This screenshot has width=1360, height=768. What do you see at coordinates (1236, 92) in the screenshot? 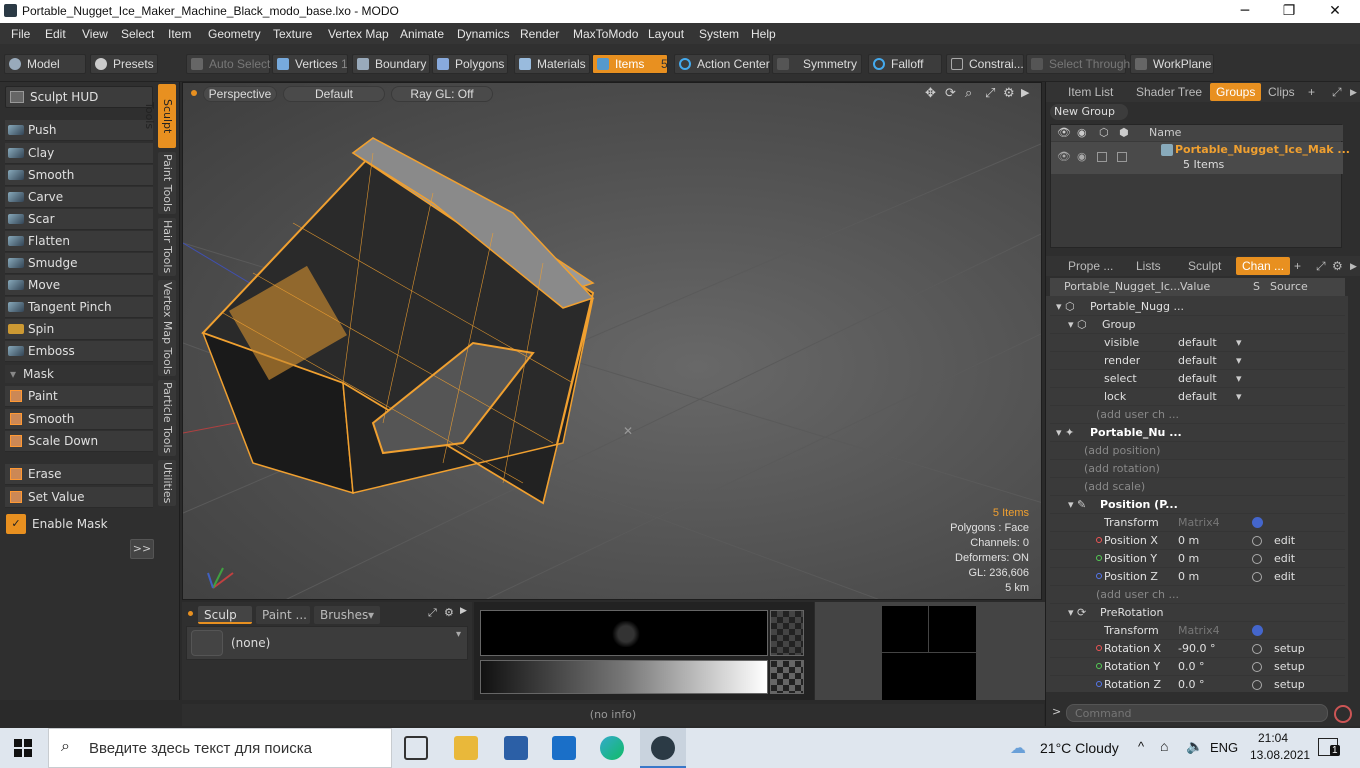
I see `tab-groups: Groups` at bounding box center [1236, 92].